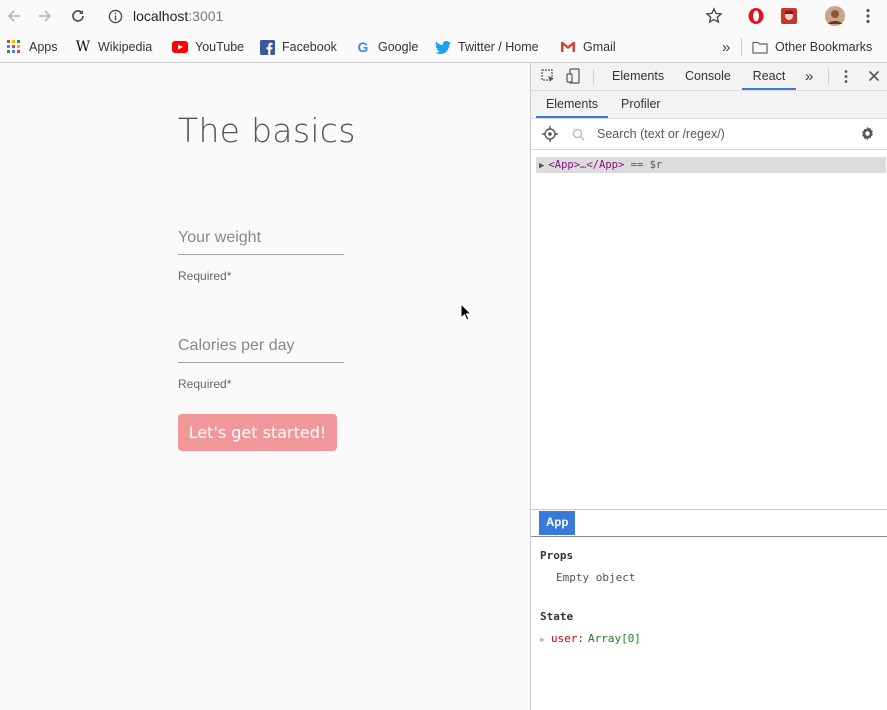 This screenshot has height=710, width=887. I want to click on subtab-profiler: Profiler, so click(641, 104).